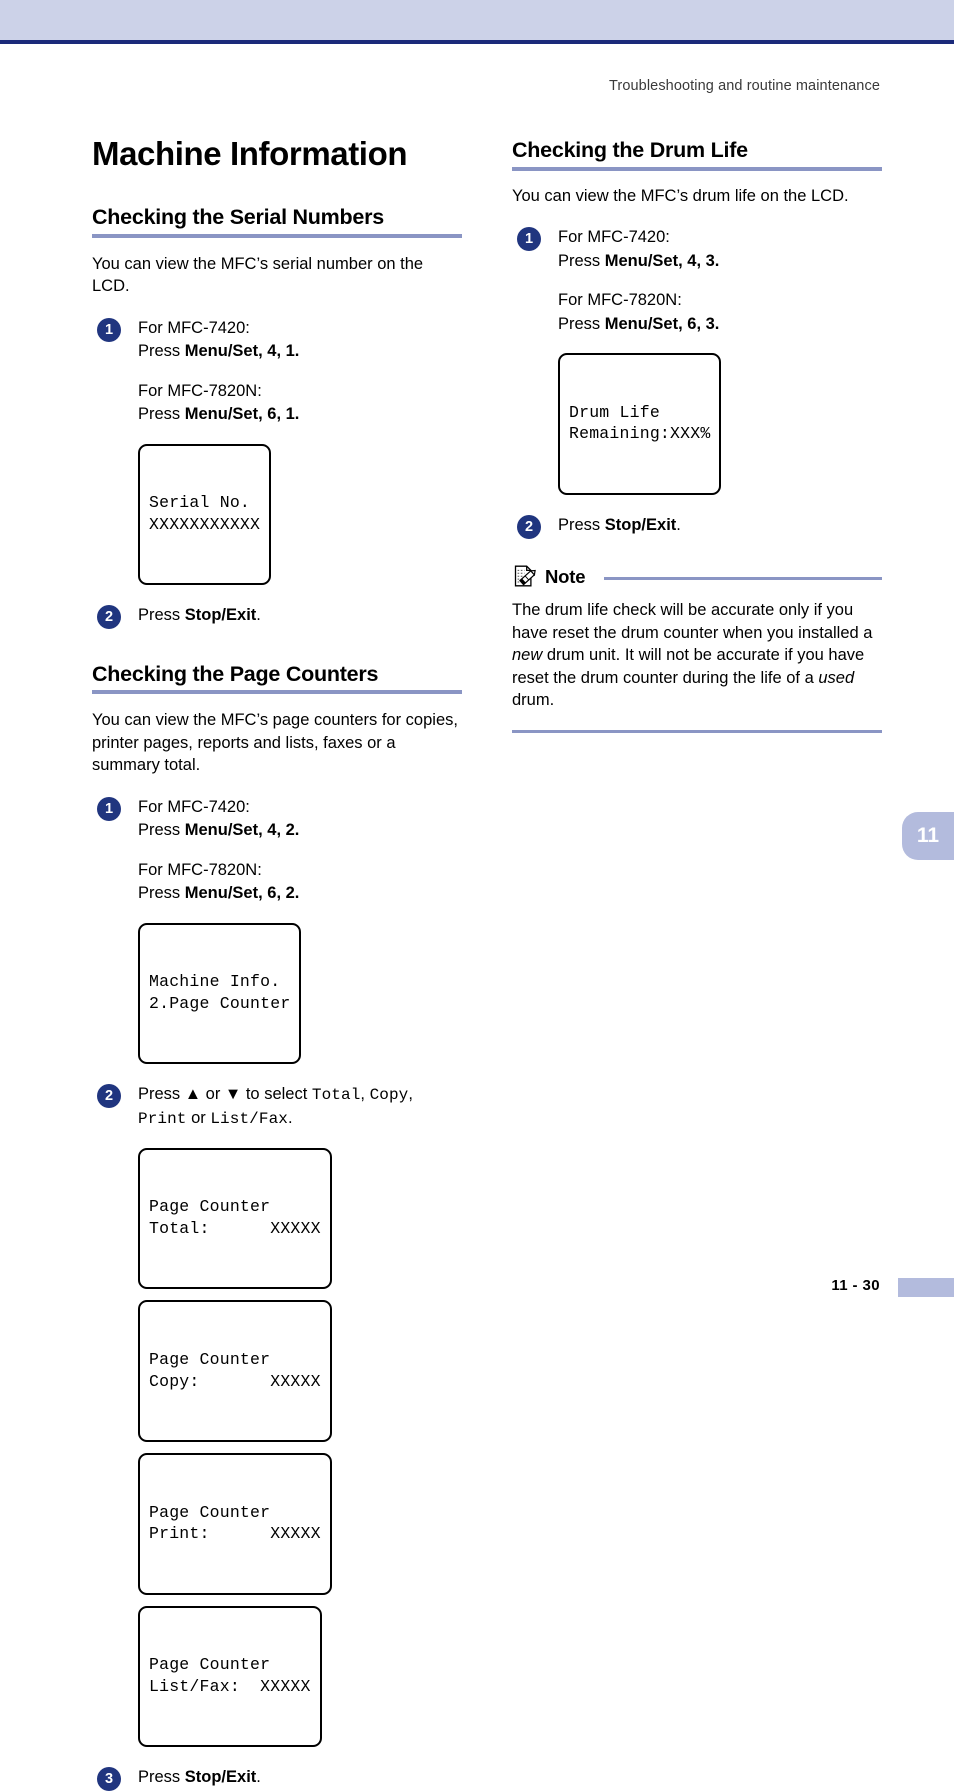 This screenshot has height=1791, width=954. I want to click on section-heading-serial-numbers: Checking the Serial Numbers, so click(238, 216).